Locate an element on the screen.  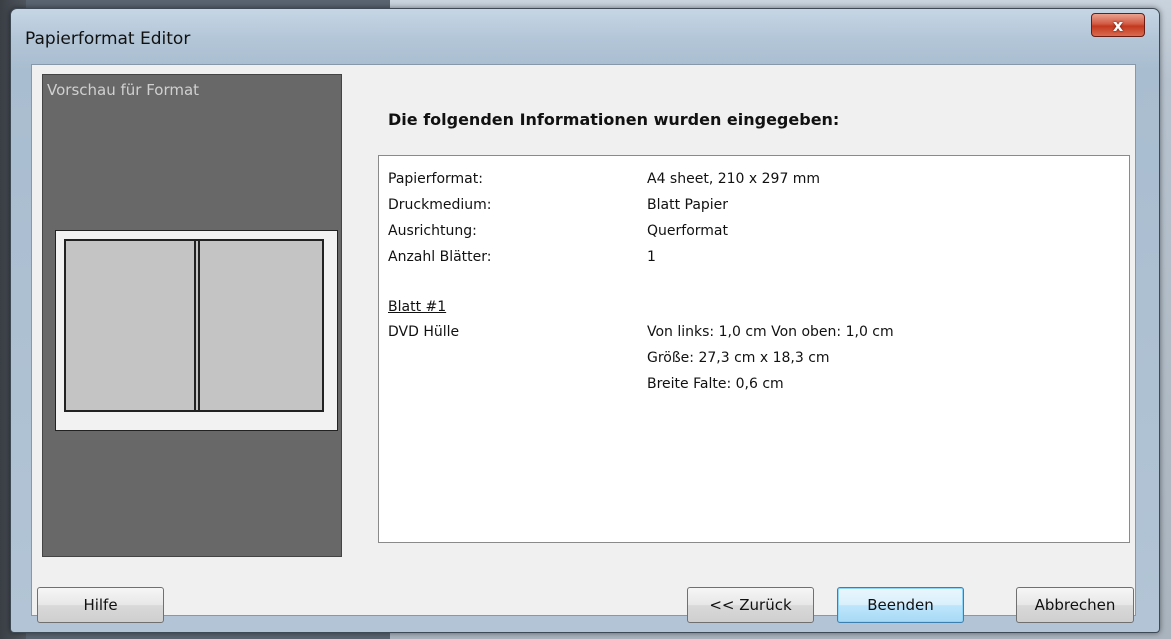
label-sheet-count: Anzahl Blätter: is located at coordinates (440, 257).